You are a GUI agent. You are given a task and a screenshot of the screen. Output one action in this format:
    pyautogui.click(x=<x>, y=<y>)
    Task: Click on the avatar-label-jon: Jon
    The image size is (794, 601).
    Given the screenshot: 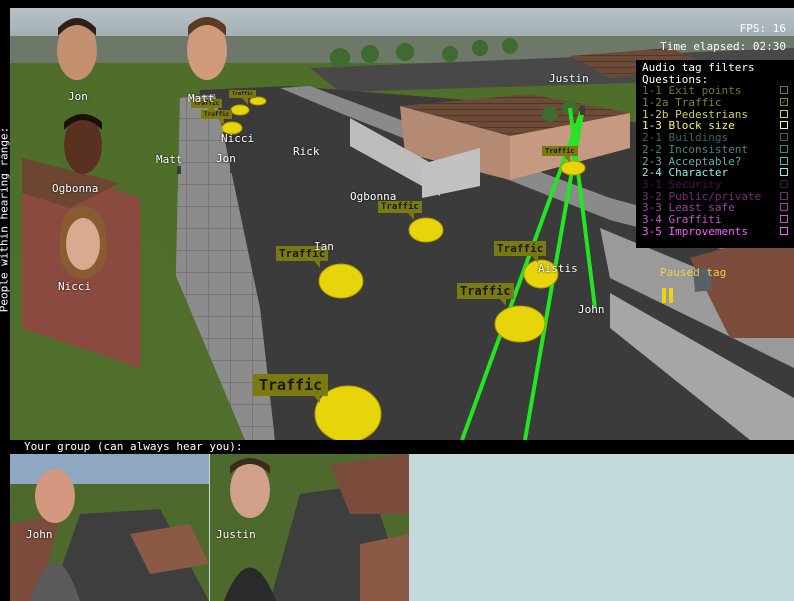 What is the action you would take?
    pyautogui.click(x=226, y=158)
    